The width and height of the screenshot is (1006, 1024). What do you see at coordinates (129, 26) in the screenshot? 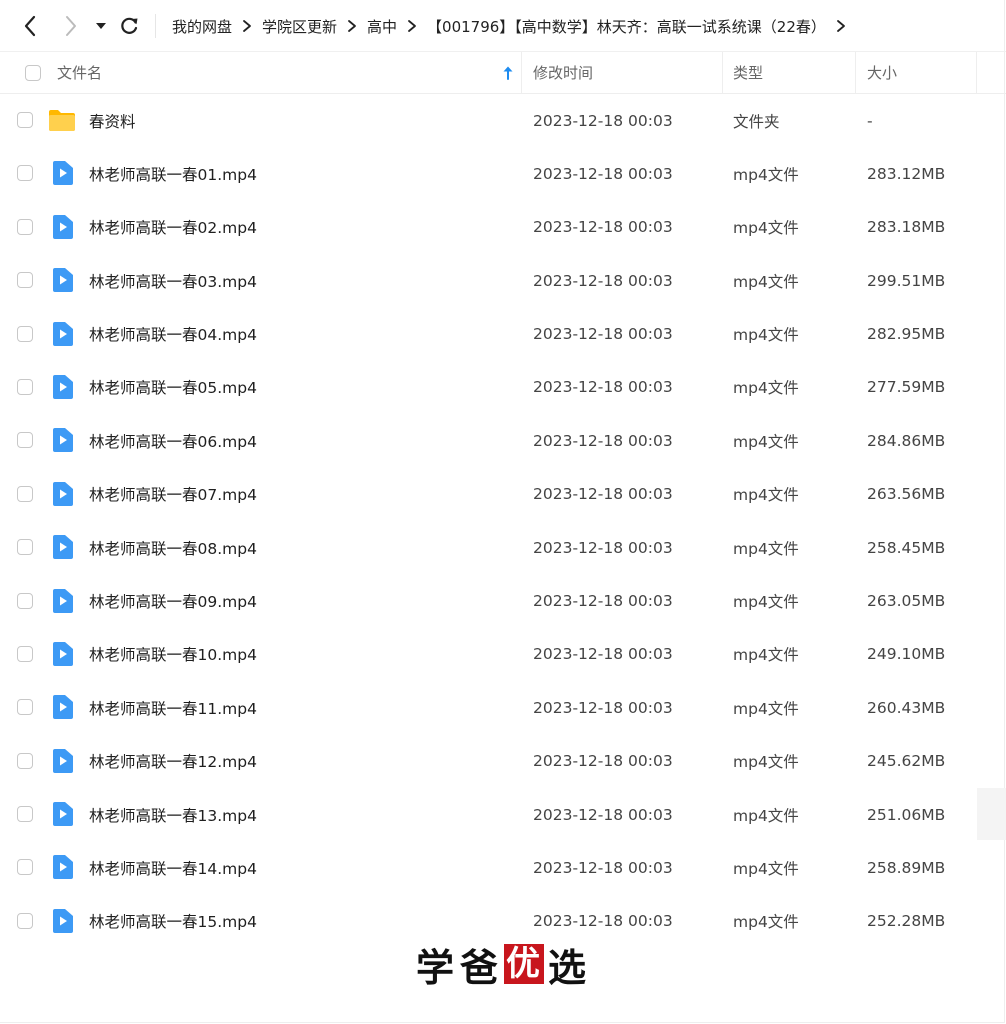
I see `refresh-button` at bounding box center [129, 26].